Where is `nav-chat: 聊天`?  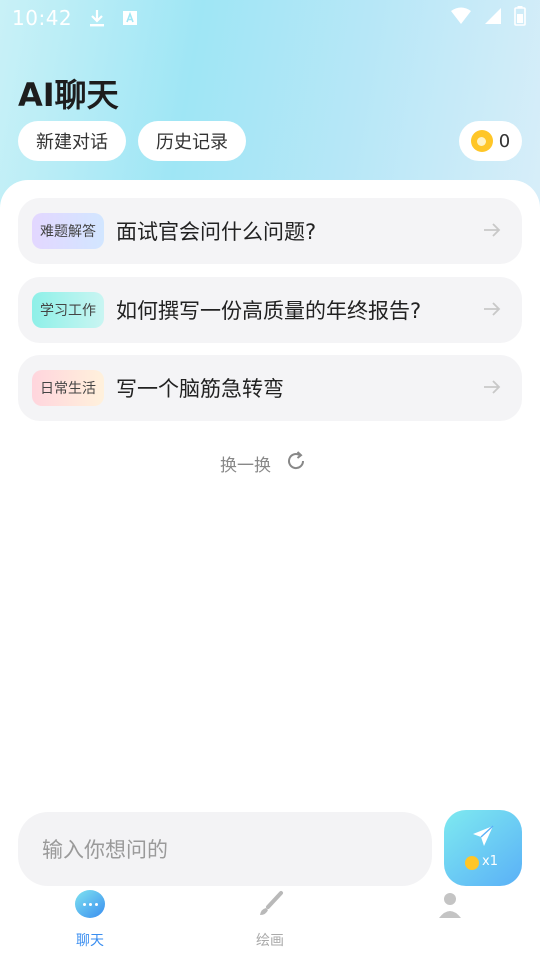 nav-chat: 聊天 is located at coordinates (90, 920).